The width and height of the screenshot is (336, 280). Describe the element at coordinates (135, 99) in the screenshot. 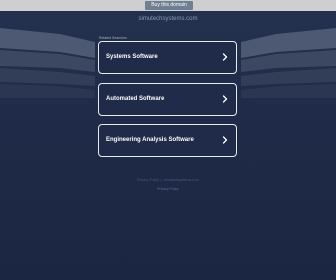

I see `search-link-label: Automated Software` at that location.